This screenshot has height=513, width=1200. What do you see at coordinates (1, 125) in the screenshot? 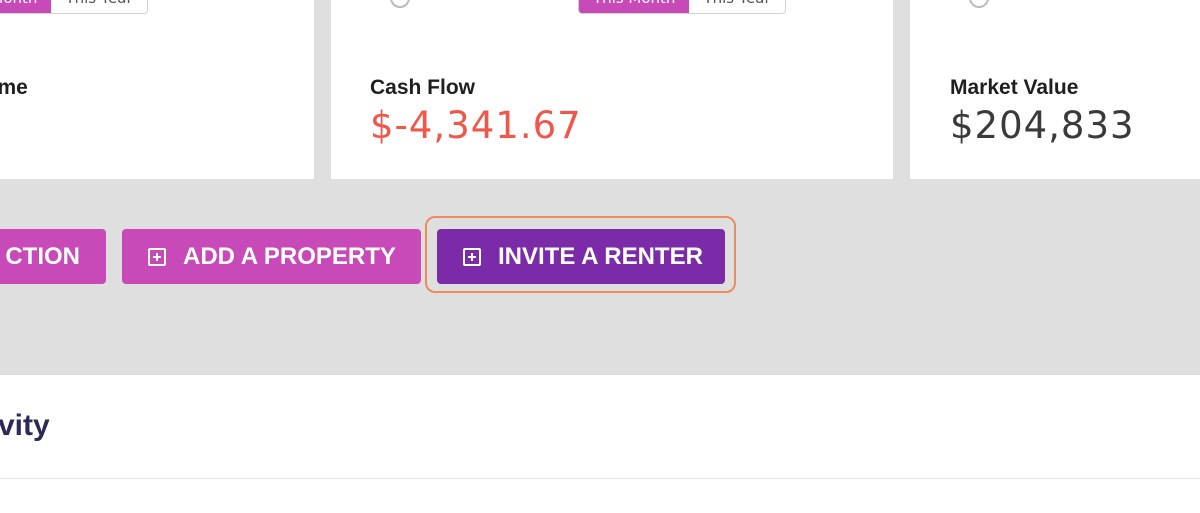
I see `card-value: 3` at bounding box center [1, 125].